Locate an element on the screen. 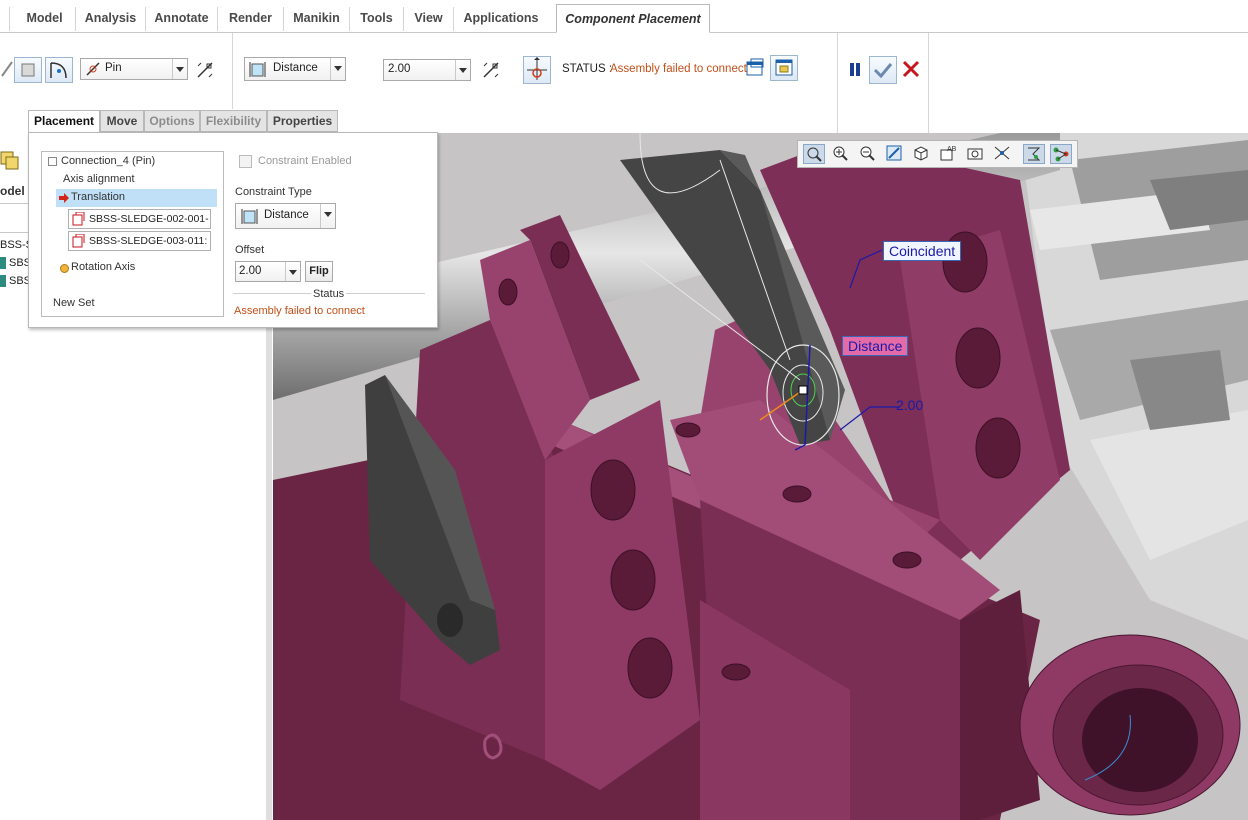 The width and height of the screenshot is (1248, 820). display-style-button is located at coordinates (922, 154).